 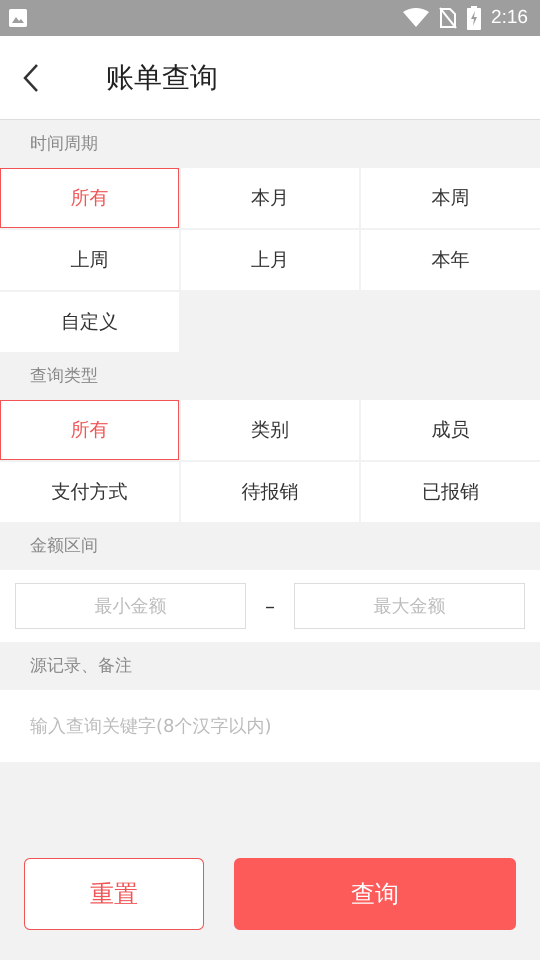 What do you see at coordinates (270, 260) in the screenshot?
I see `period-option: 上月` at bounding box center [270, 260].